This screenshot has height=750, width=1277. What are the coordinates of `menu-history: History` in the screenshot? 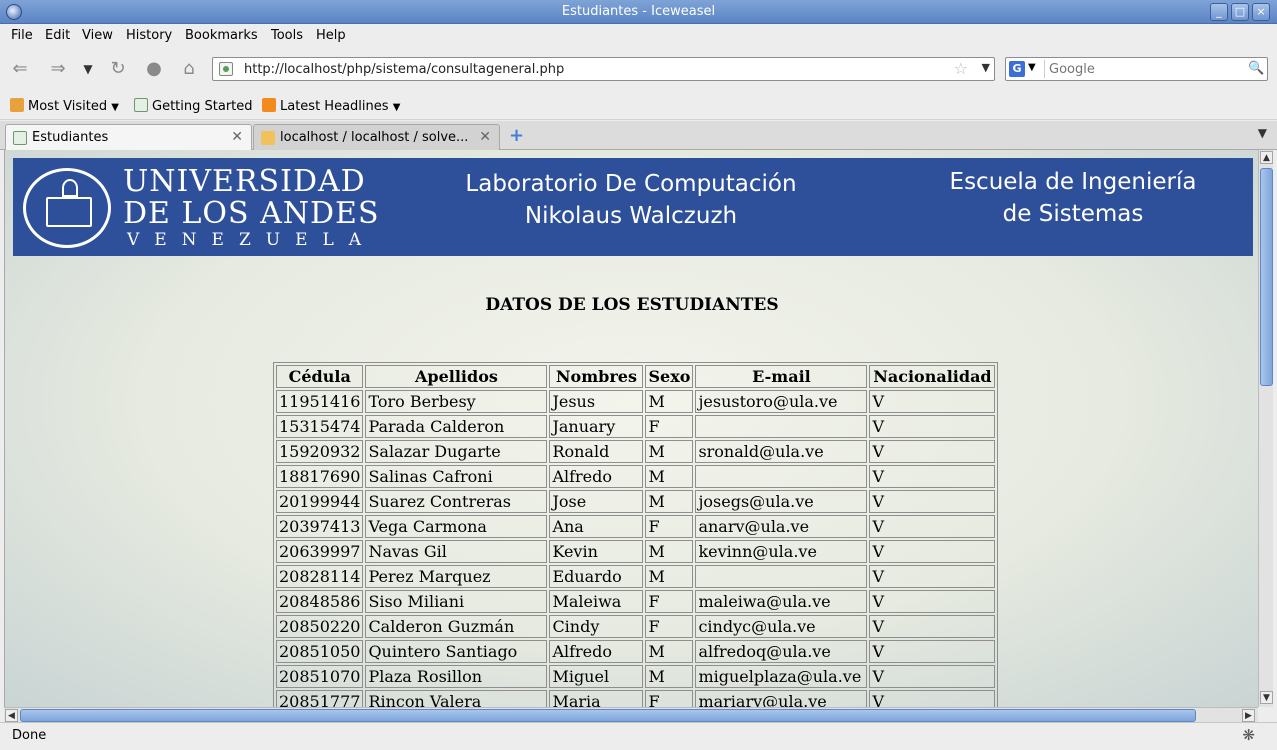 It's located at (149, 35).